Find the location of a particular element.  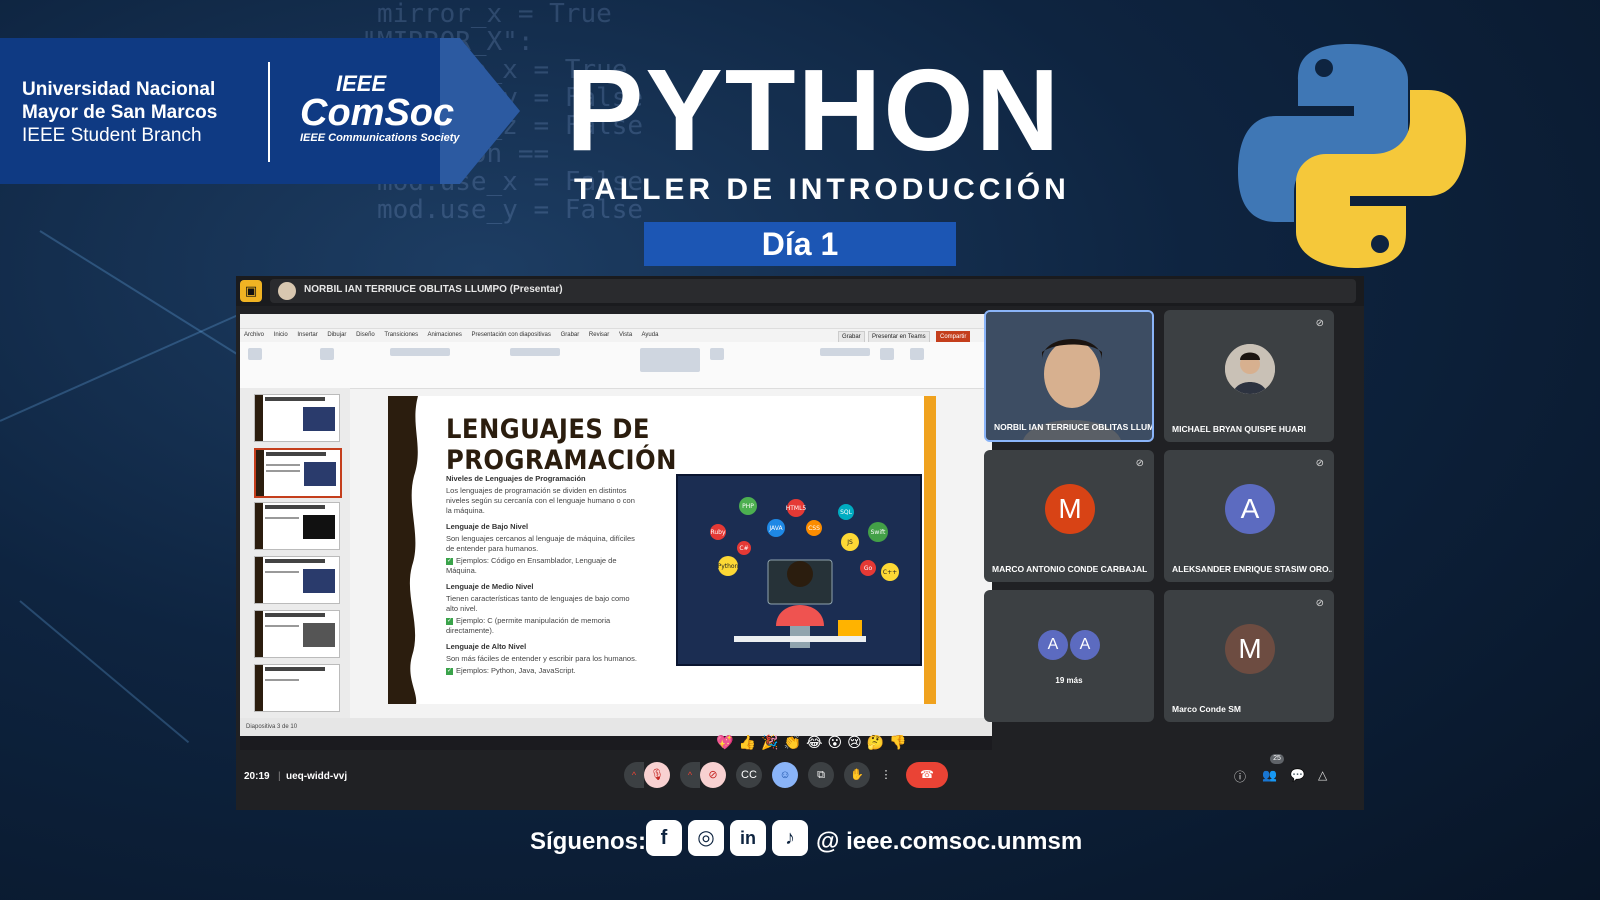

bubble-label: C++ is located at coordinates (890, 572).